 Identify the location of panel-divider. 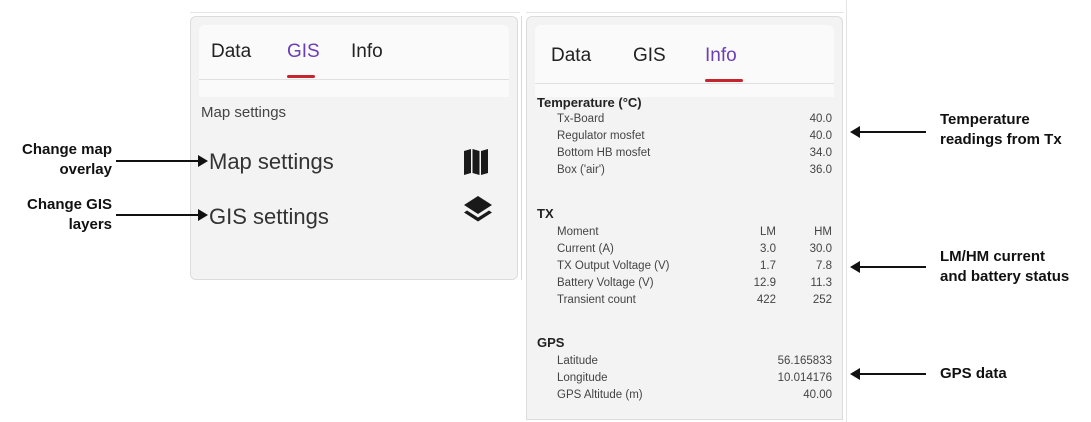
(521, 148).